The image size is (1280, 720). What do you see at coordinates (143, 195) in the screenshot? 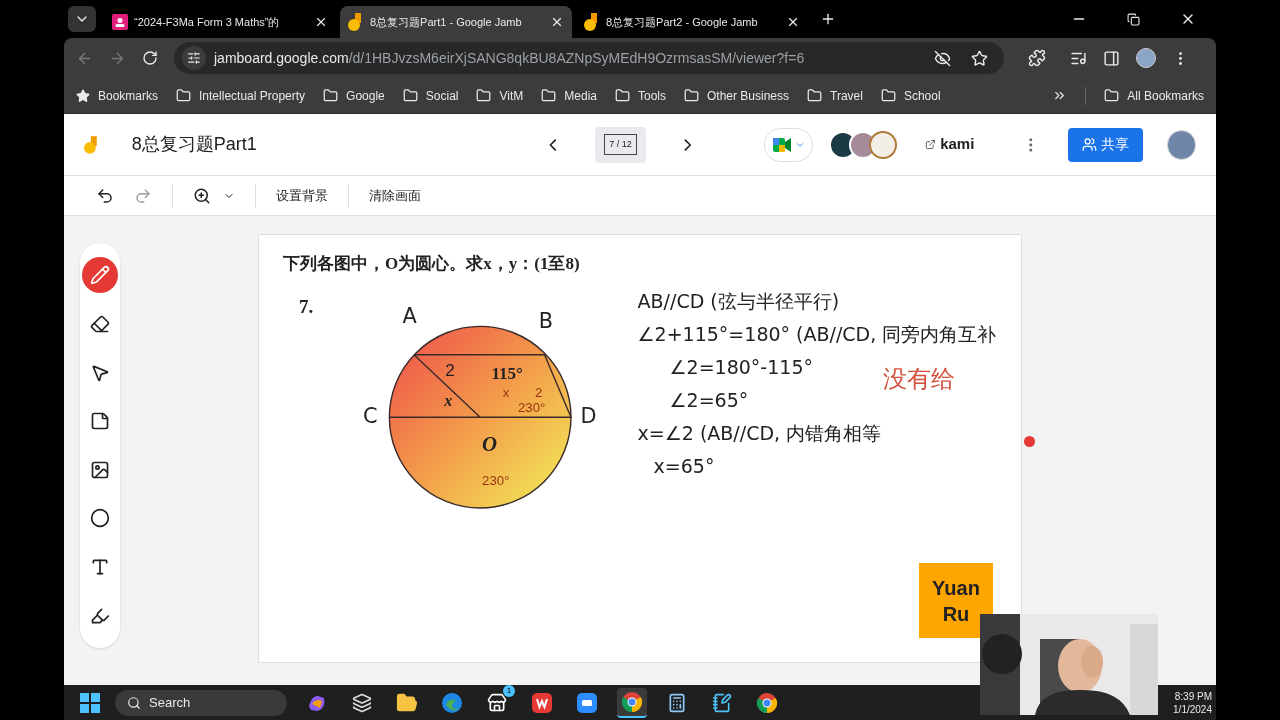
I see `redo-icon` at bounding box center [143, 195].